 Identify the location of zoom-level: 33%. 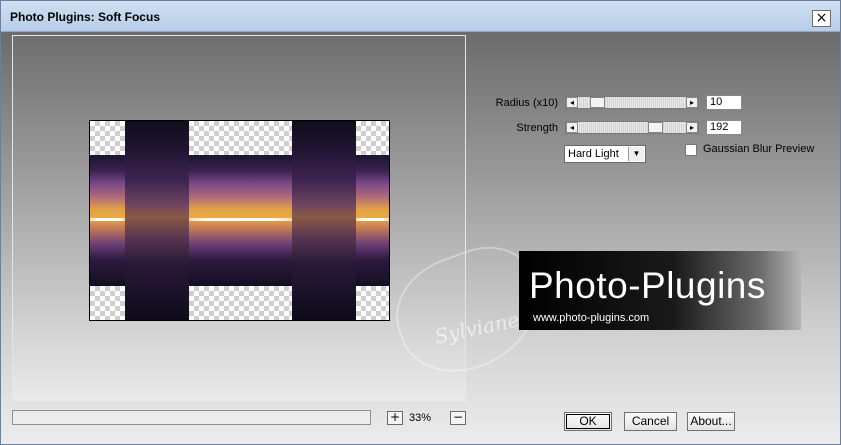
(420, 418).